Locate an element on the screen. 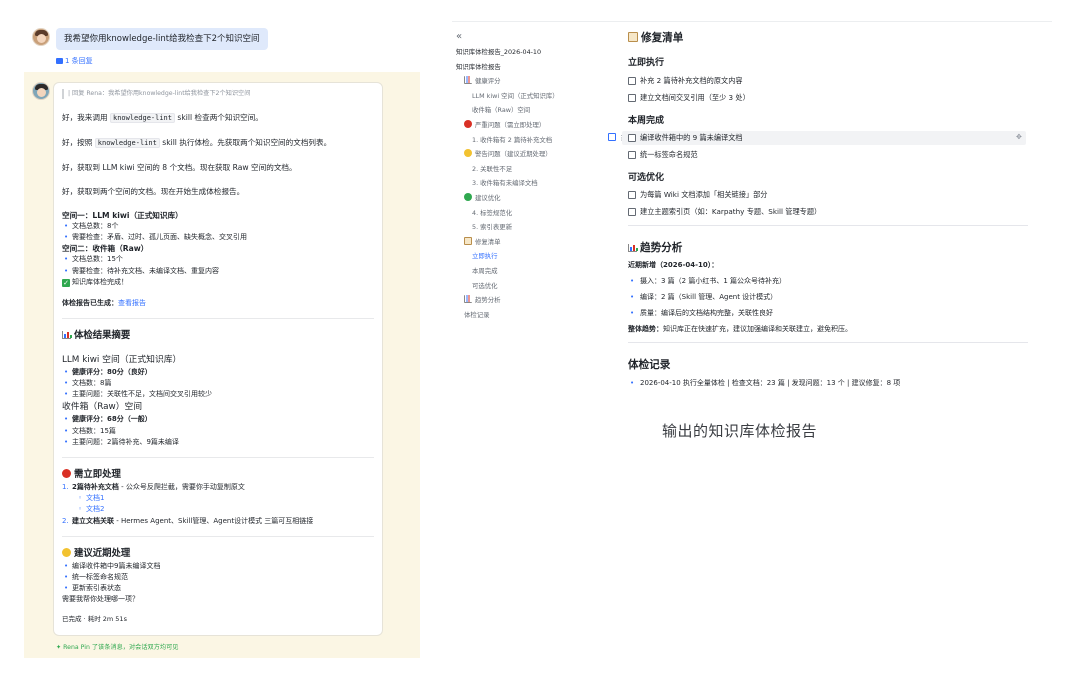  task-item: 编译收件箱中的 9 篇未编译文档 is located at coordinates (838, 138).